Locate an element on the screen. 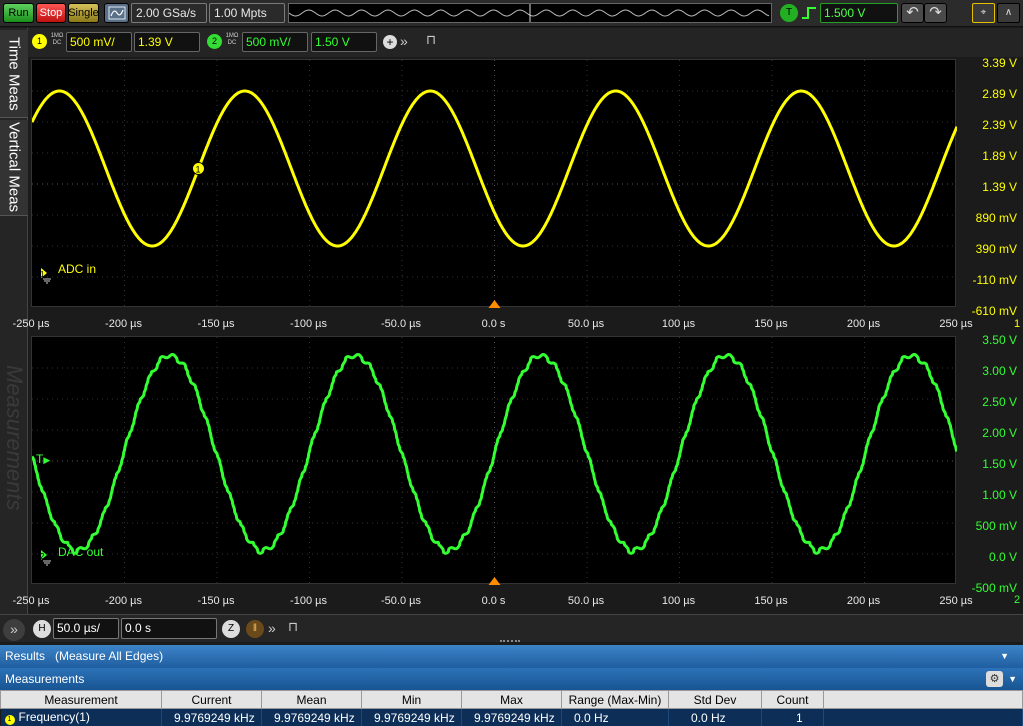 This screenshot has height=726, width=1023. results-header: Results (Measure All Edges) ▼ is located at coordinates (511, 656).